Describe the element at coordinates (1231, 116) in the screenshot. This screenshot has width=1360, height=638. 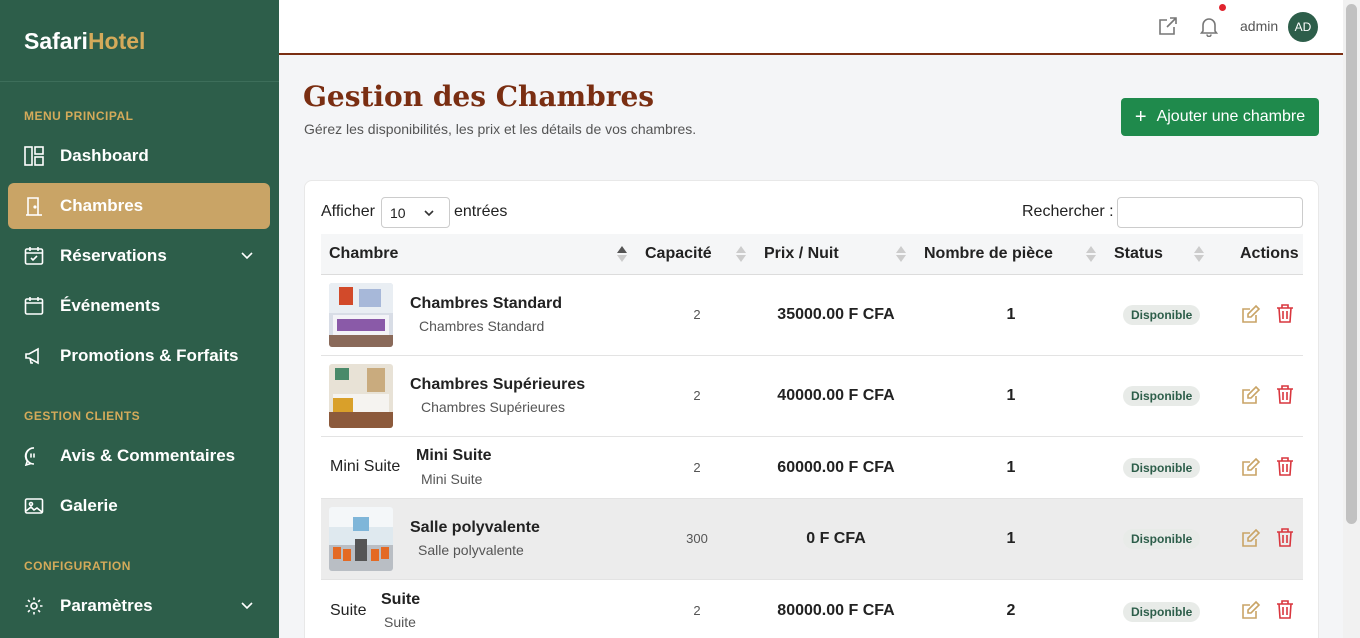
I see `add-room-label: Ajouter une chambre` at that location.